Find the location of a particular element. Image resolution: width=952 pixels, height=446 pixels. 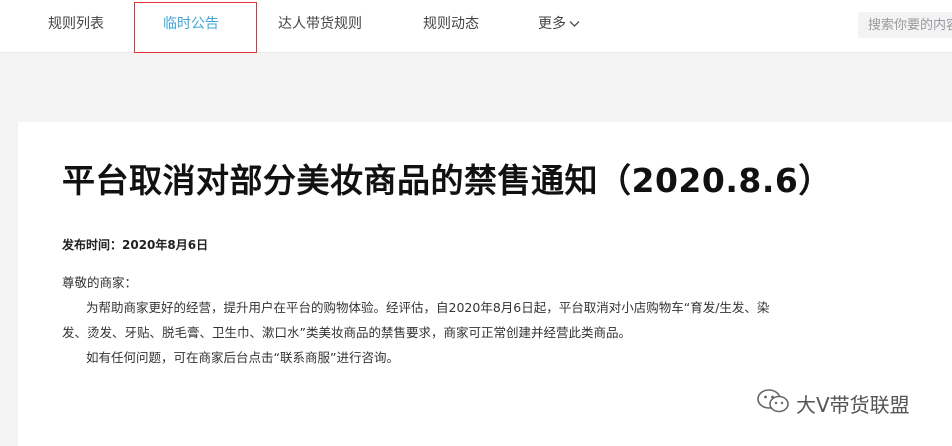

tab-rule-list: 规则列表 is located at coordinates (76, 26).